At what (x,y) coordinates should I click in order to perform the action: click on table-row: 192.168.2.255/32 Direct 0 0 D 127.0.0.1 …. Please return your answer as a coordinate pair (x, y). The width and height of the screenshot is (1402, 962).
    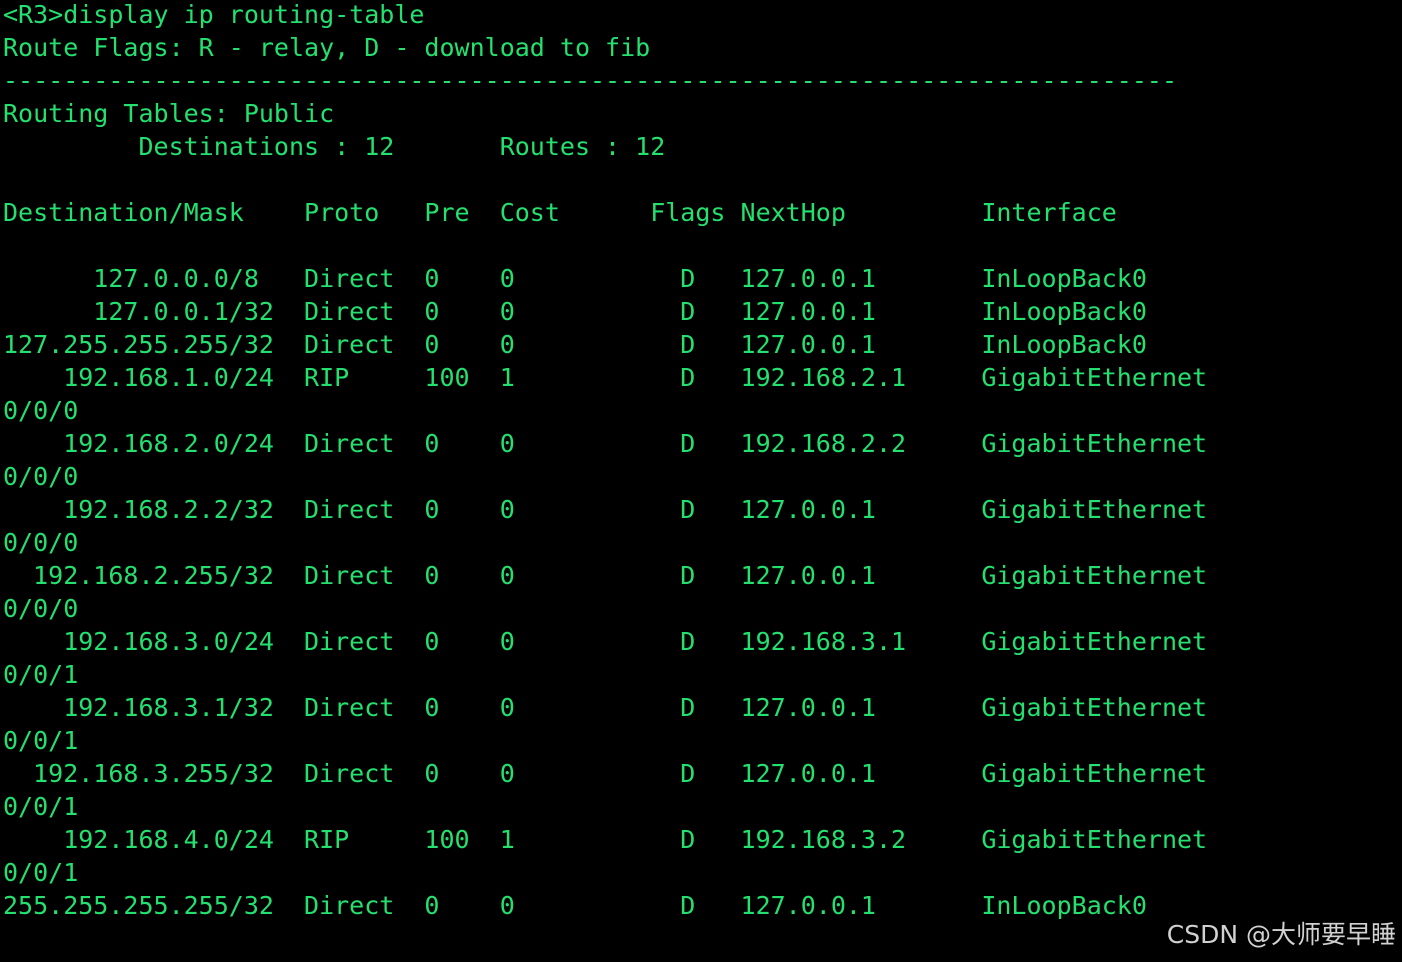
    Looking at the image, I should click on (605, 575).